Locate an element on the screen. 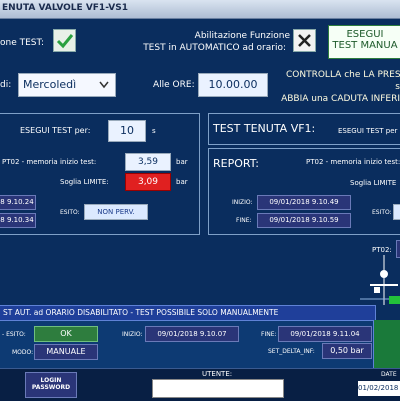 The width and height of the screenshot is (400, 401). chevron-down-icon is located at coordinates (104, 85).